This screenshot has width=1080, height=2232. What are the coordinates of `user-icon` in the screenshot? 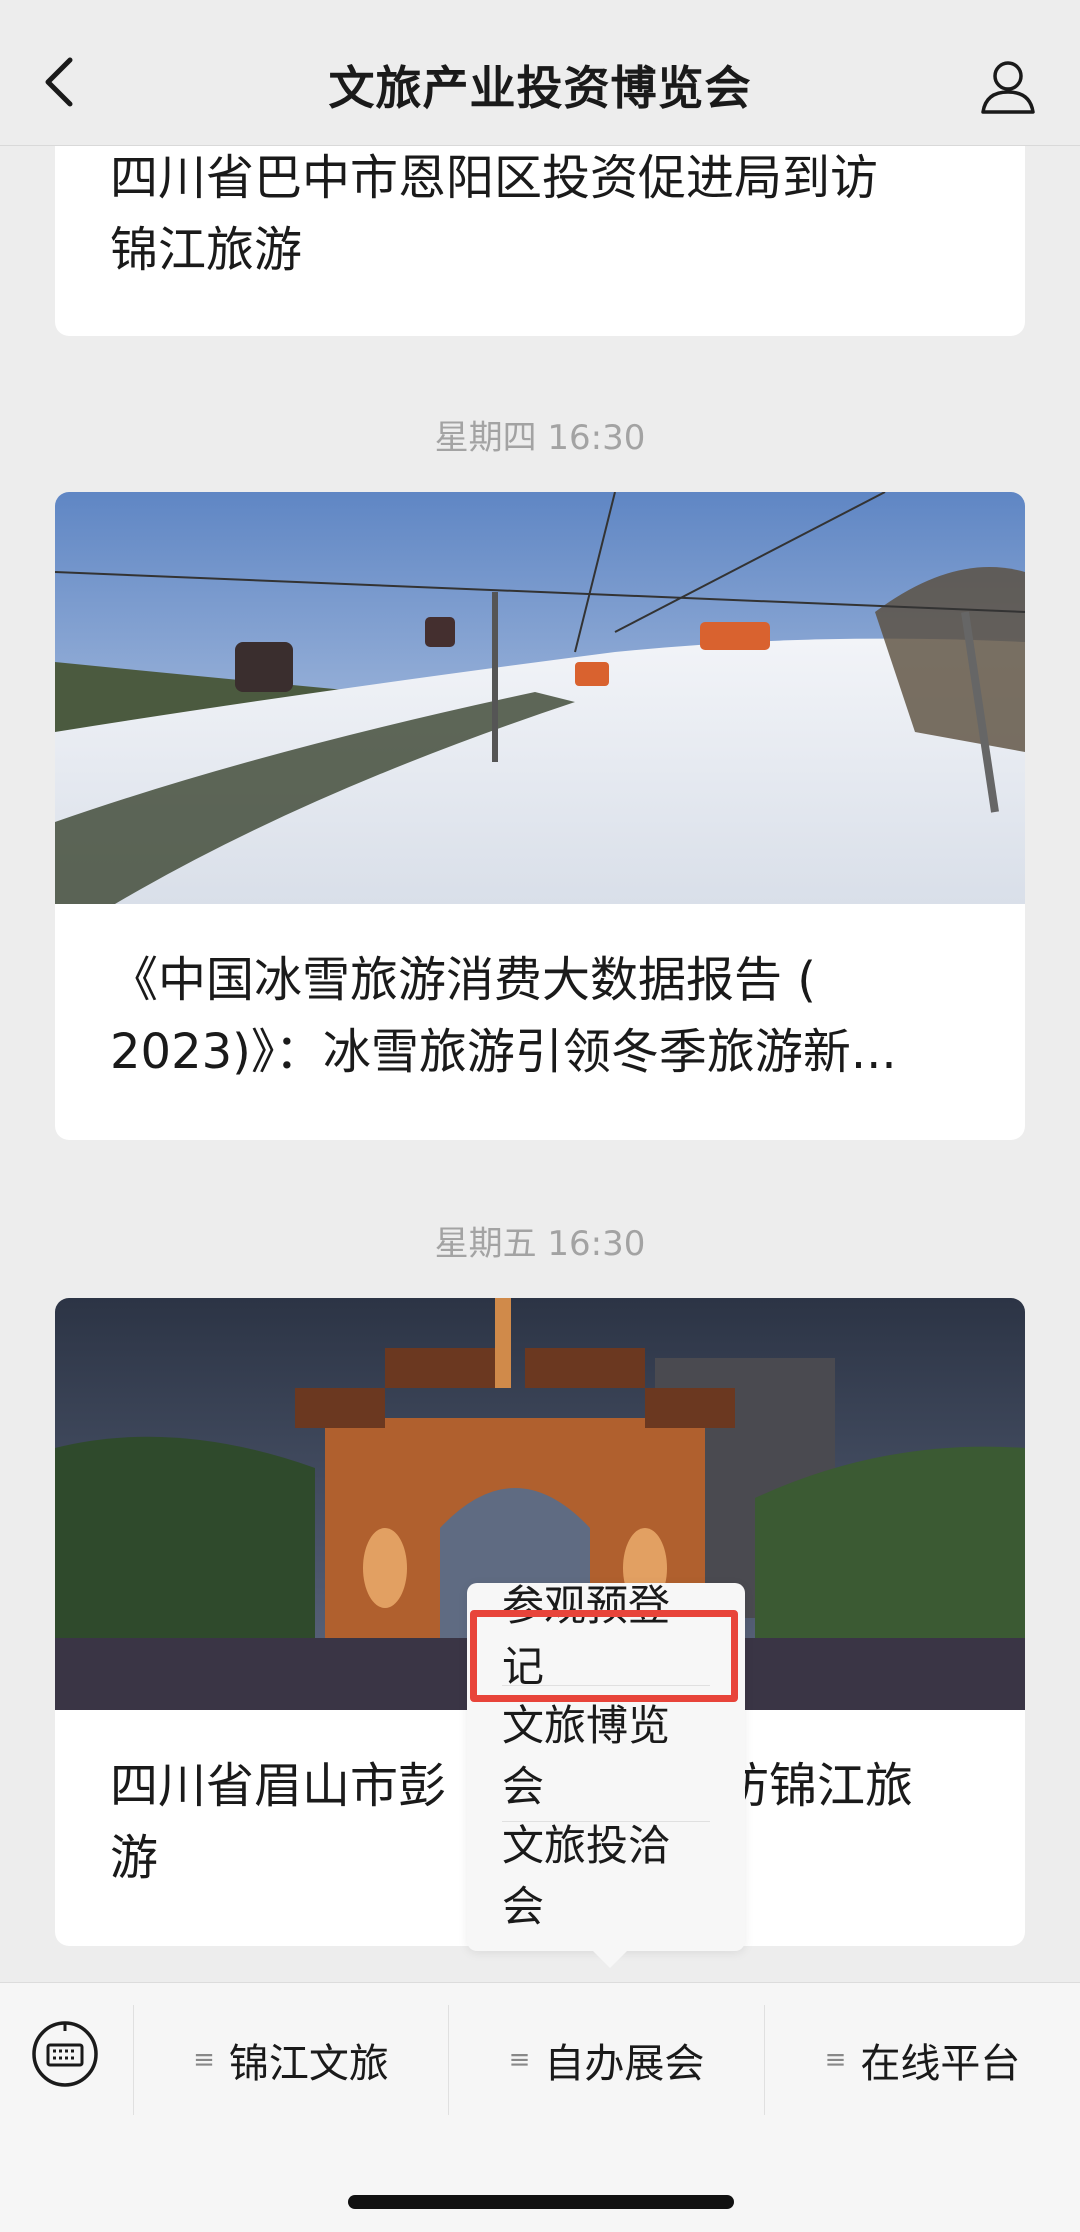 It's located at (1008, 86).